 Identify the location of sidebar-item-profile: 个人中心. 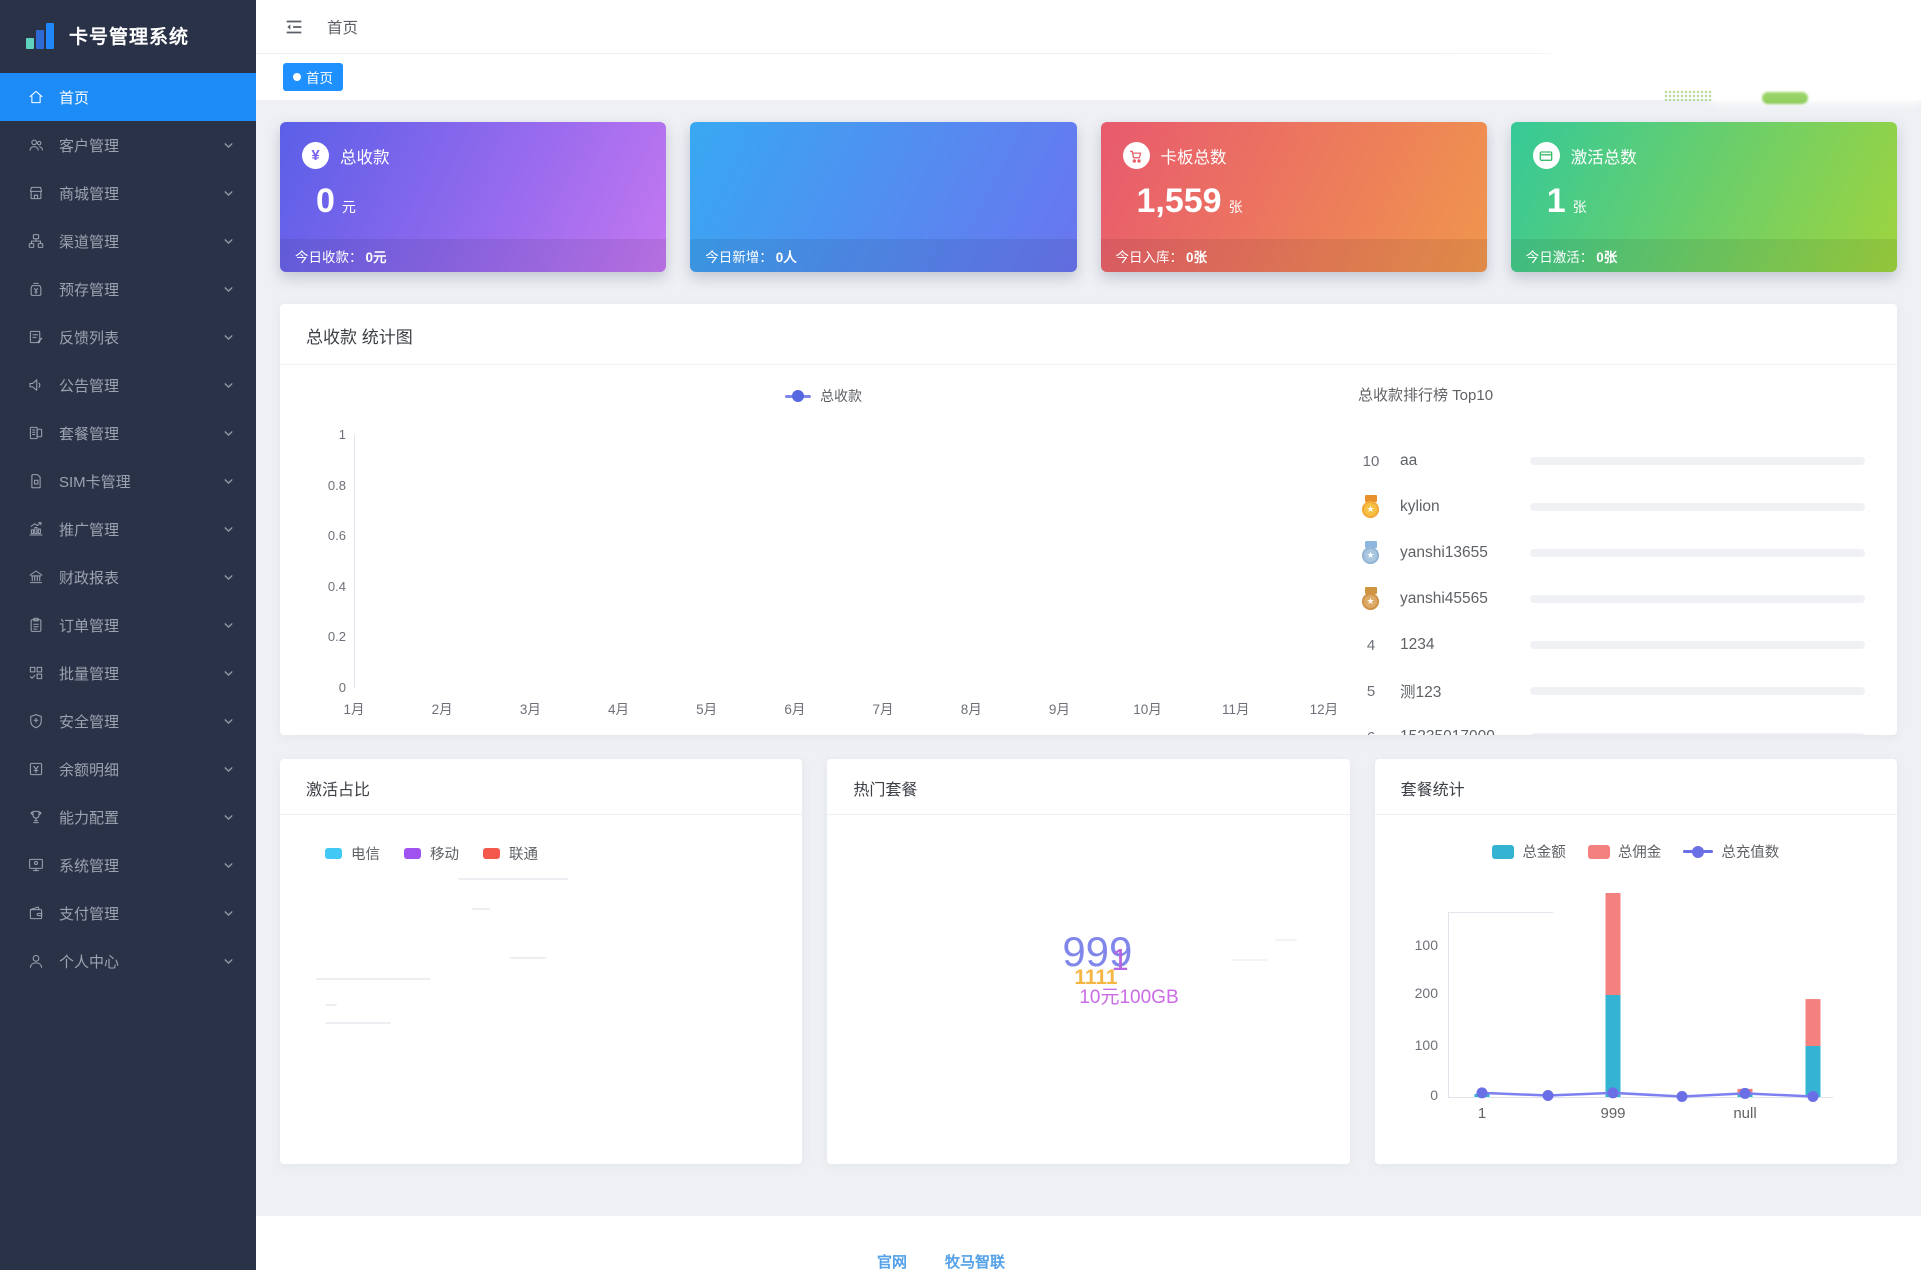
(128, 961).